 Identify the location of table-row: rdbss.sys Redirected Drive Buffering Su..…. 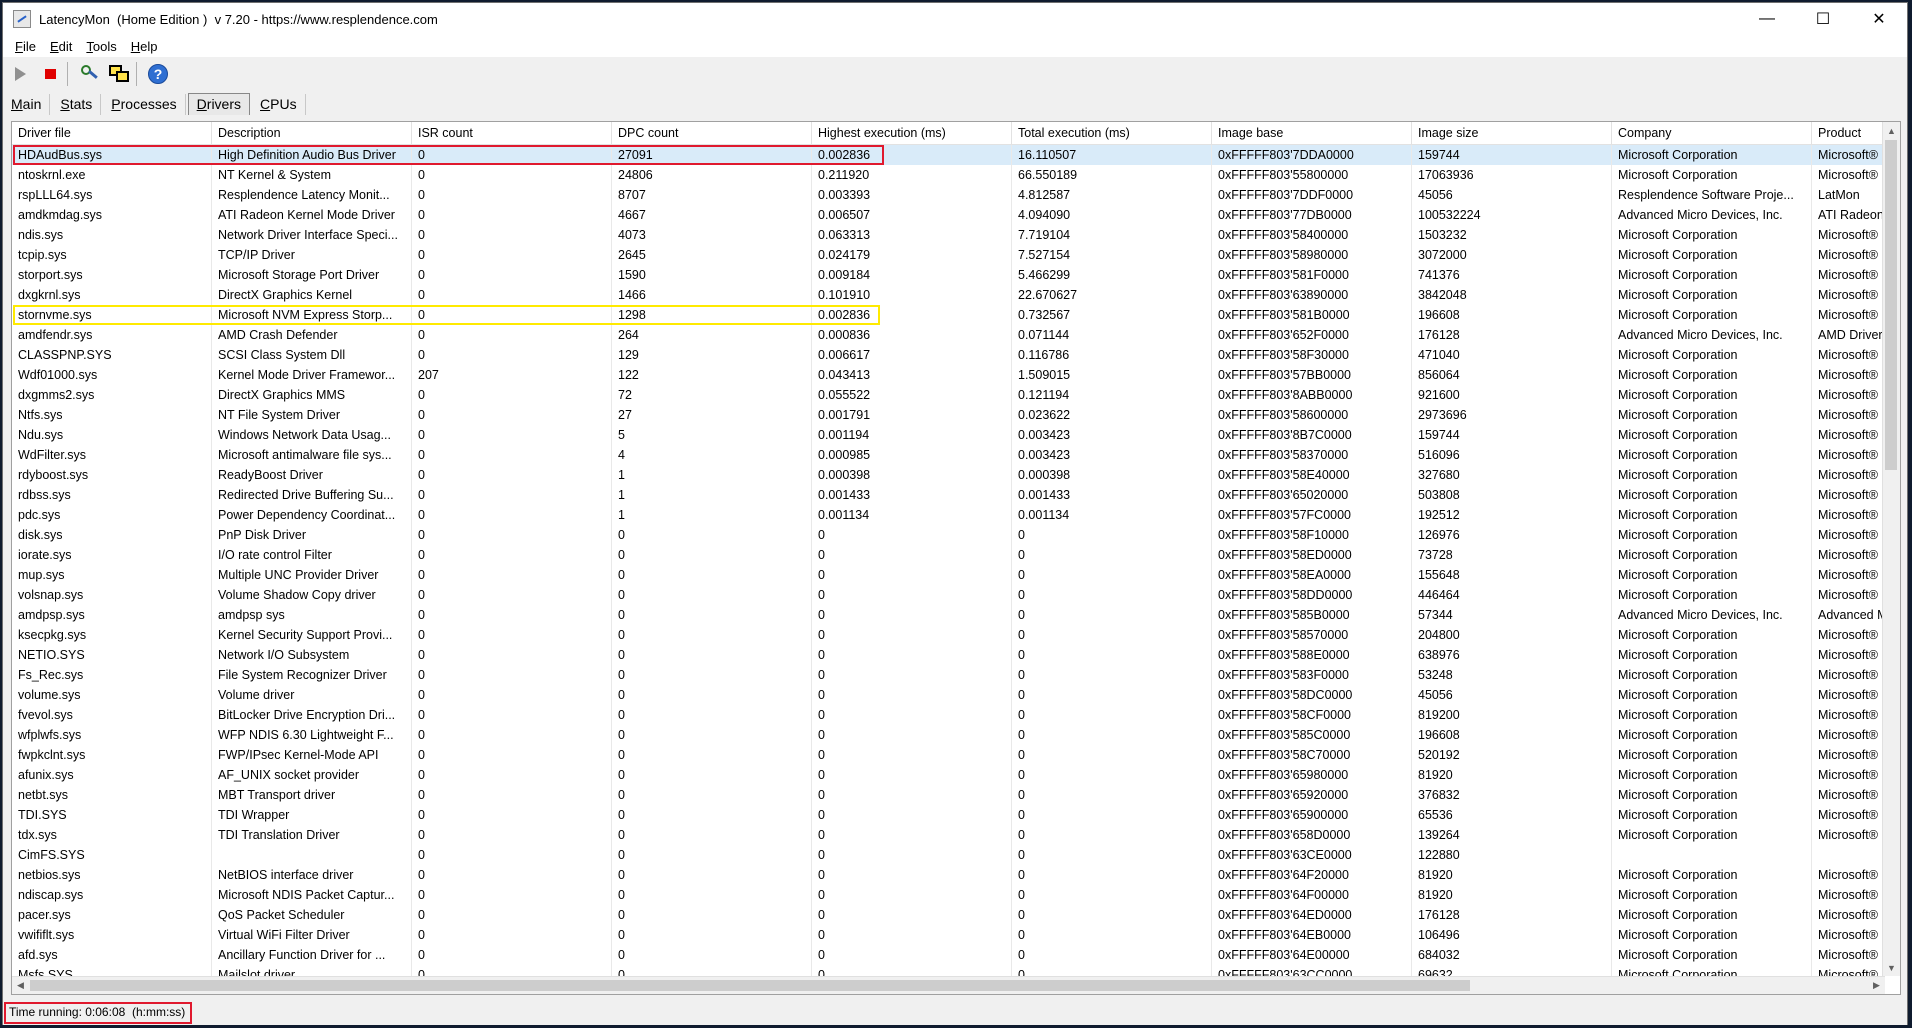
(956, 495).